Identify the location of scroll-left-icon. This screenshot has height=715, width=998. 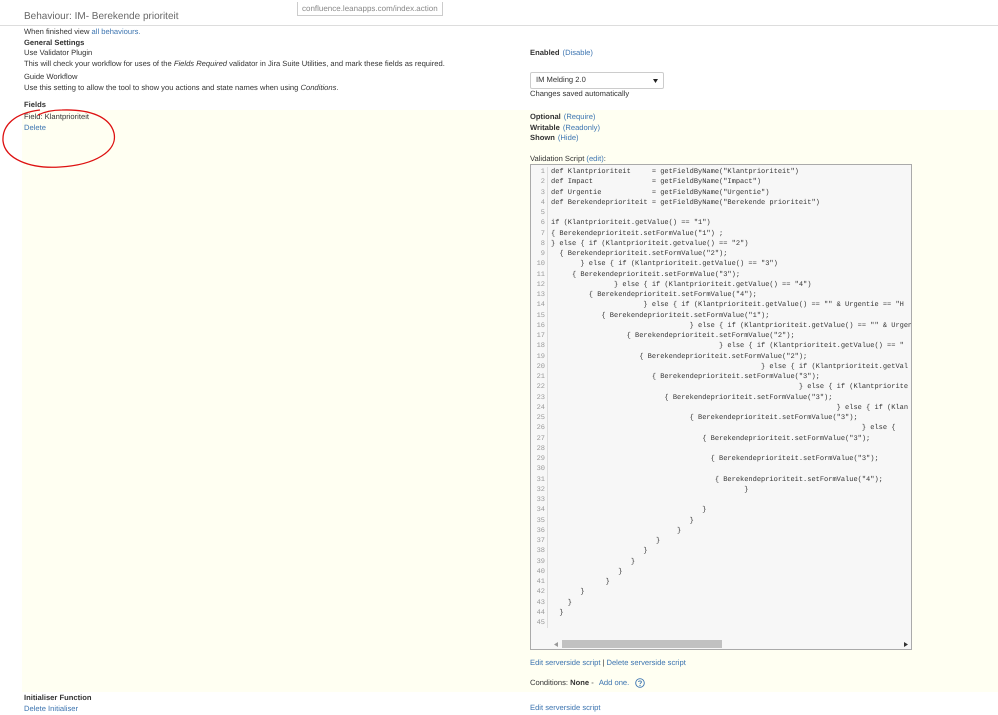
(556, 644).